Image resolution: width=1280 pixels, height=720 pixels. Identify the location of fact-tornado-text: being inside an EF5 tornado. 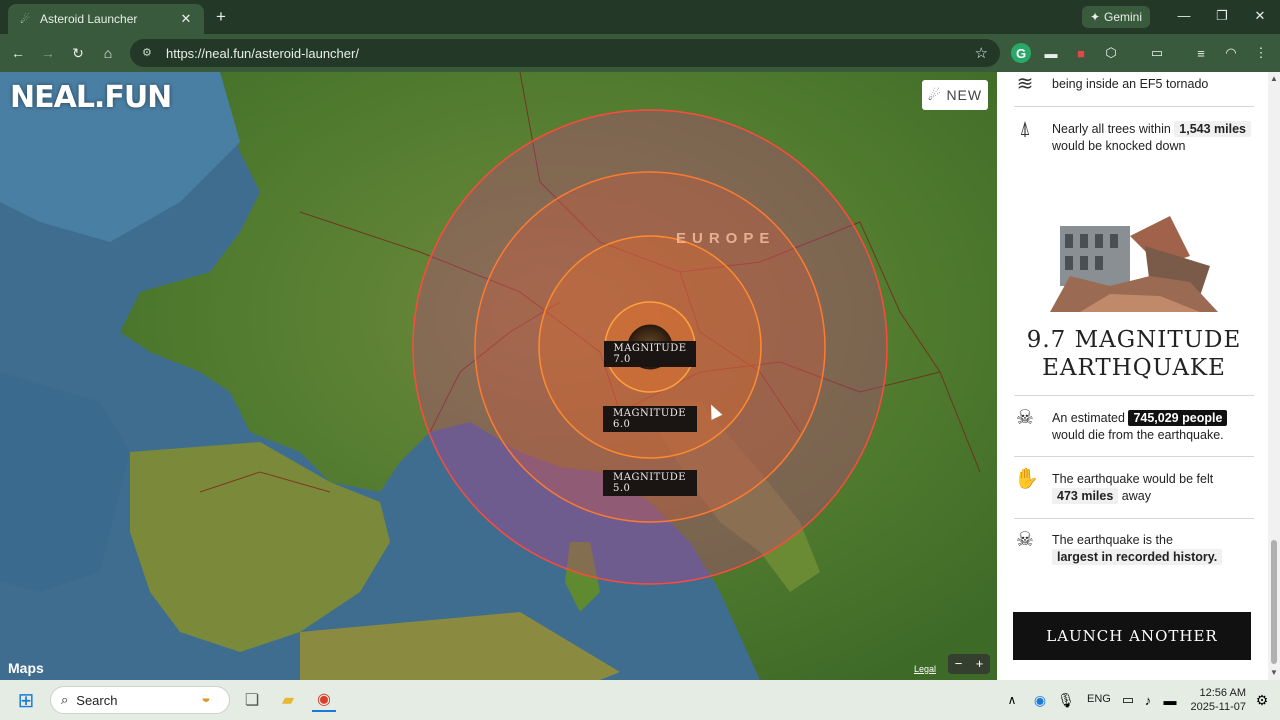
(1130, 84).